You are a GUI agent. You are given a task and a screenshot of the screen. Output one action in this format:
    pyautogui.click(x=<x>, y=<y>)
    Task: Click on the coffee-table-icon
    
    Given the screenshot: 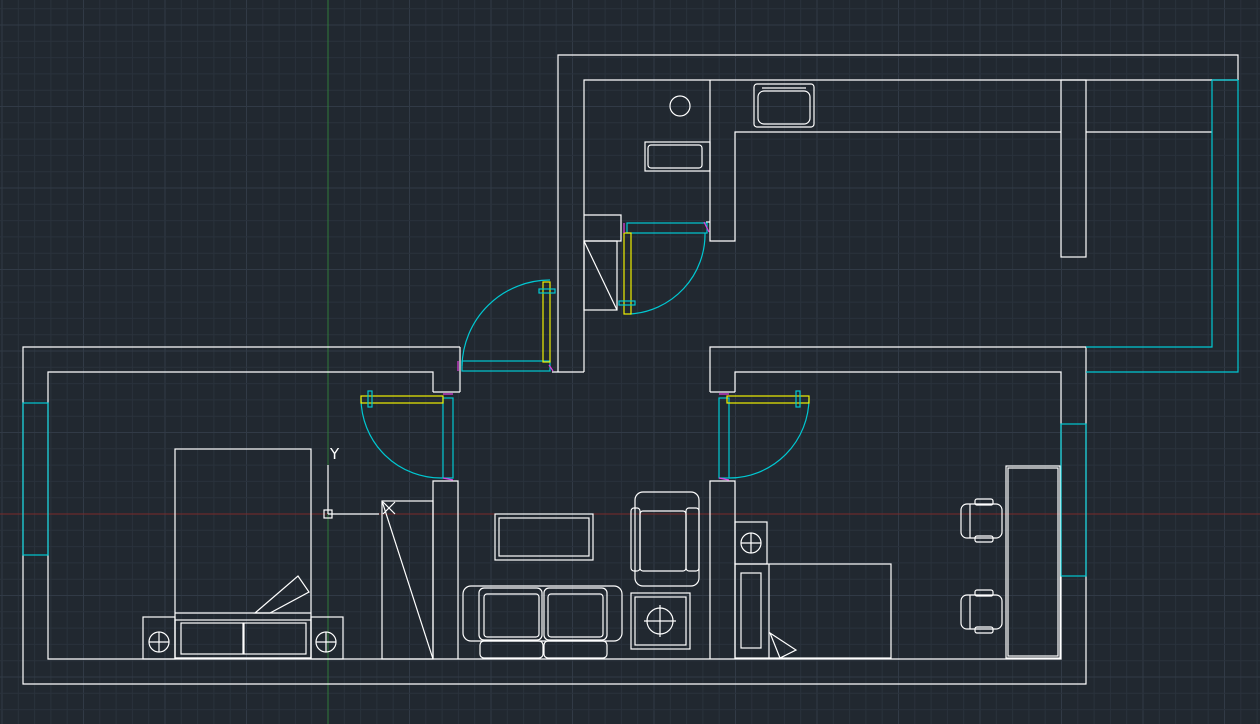 What is the action you would take?
    pyautogui.click(x=544, y=537)
    